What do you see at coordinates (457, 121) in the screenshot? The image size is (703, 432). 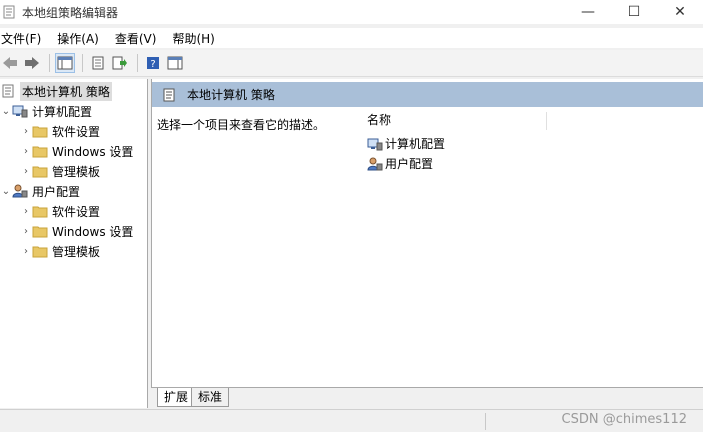 I see `column-header-name: 名称` at bounding box center [457, 121].